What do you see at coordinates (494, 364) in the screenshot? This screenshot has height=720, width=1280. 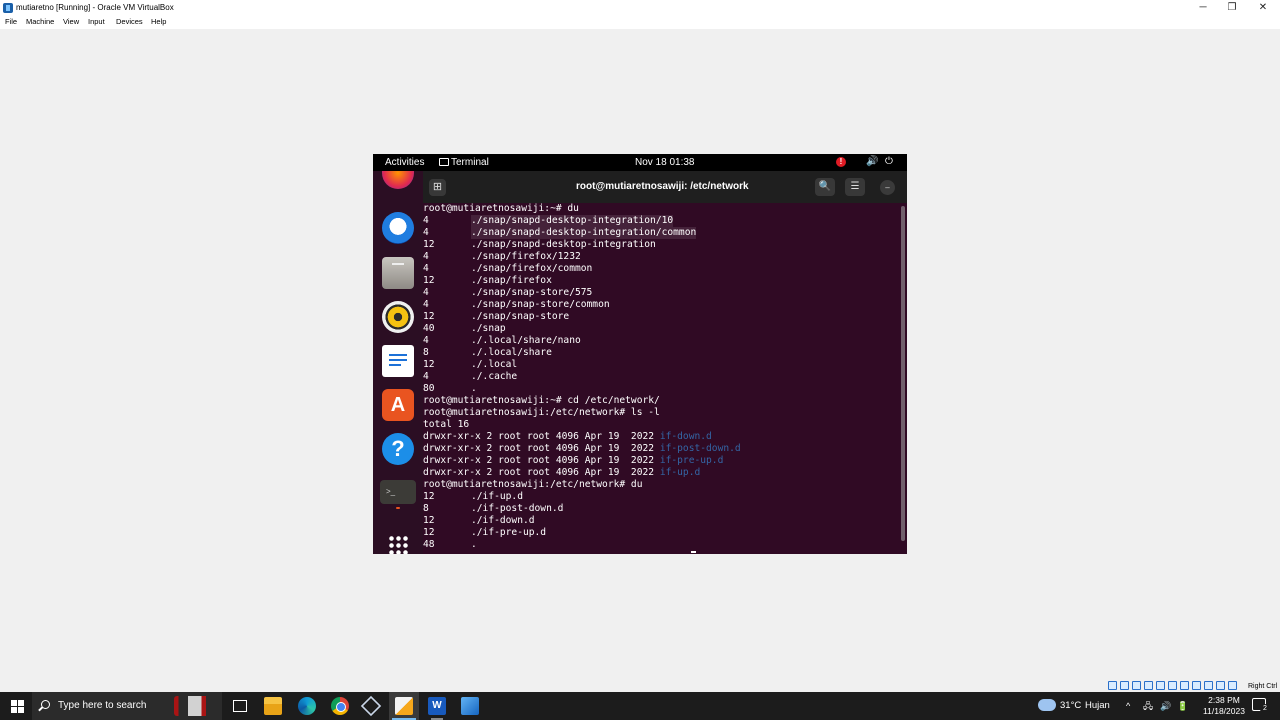 I see `du-path: ./.local` at bounding box center [494, 364].